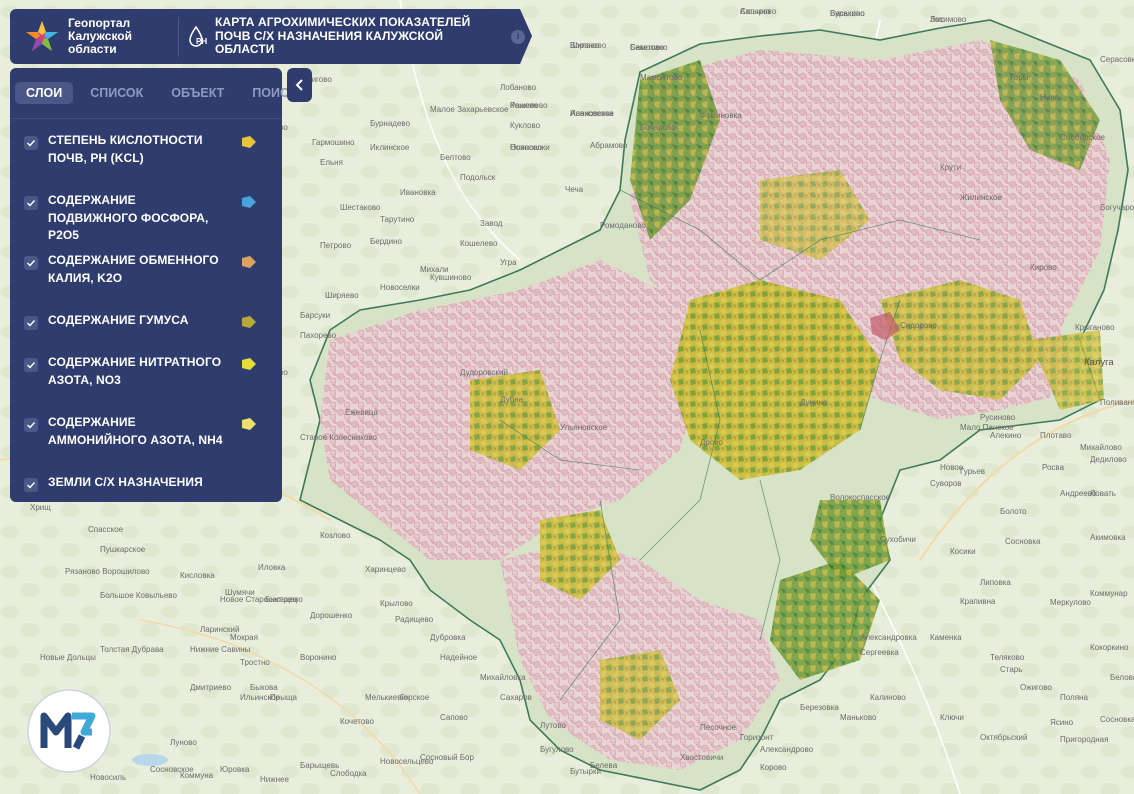 This screenshot has width=1134, height=794. Describe the element at coordinates (937, 19) in the screenshot. I see `place-label: Лмс` at that location.